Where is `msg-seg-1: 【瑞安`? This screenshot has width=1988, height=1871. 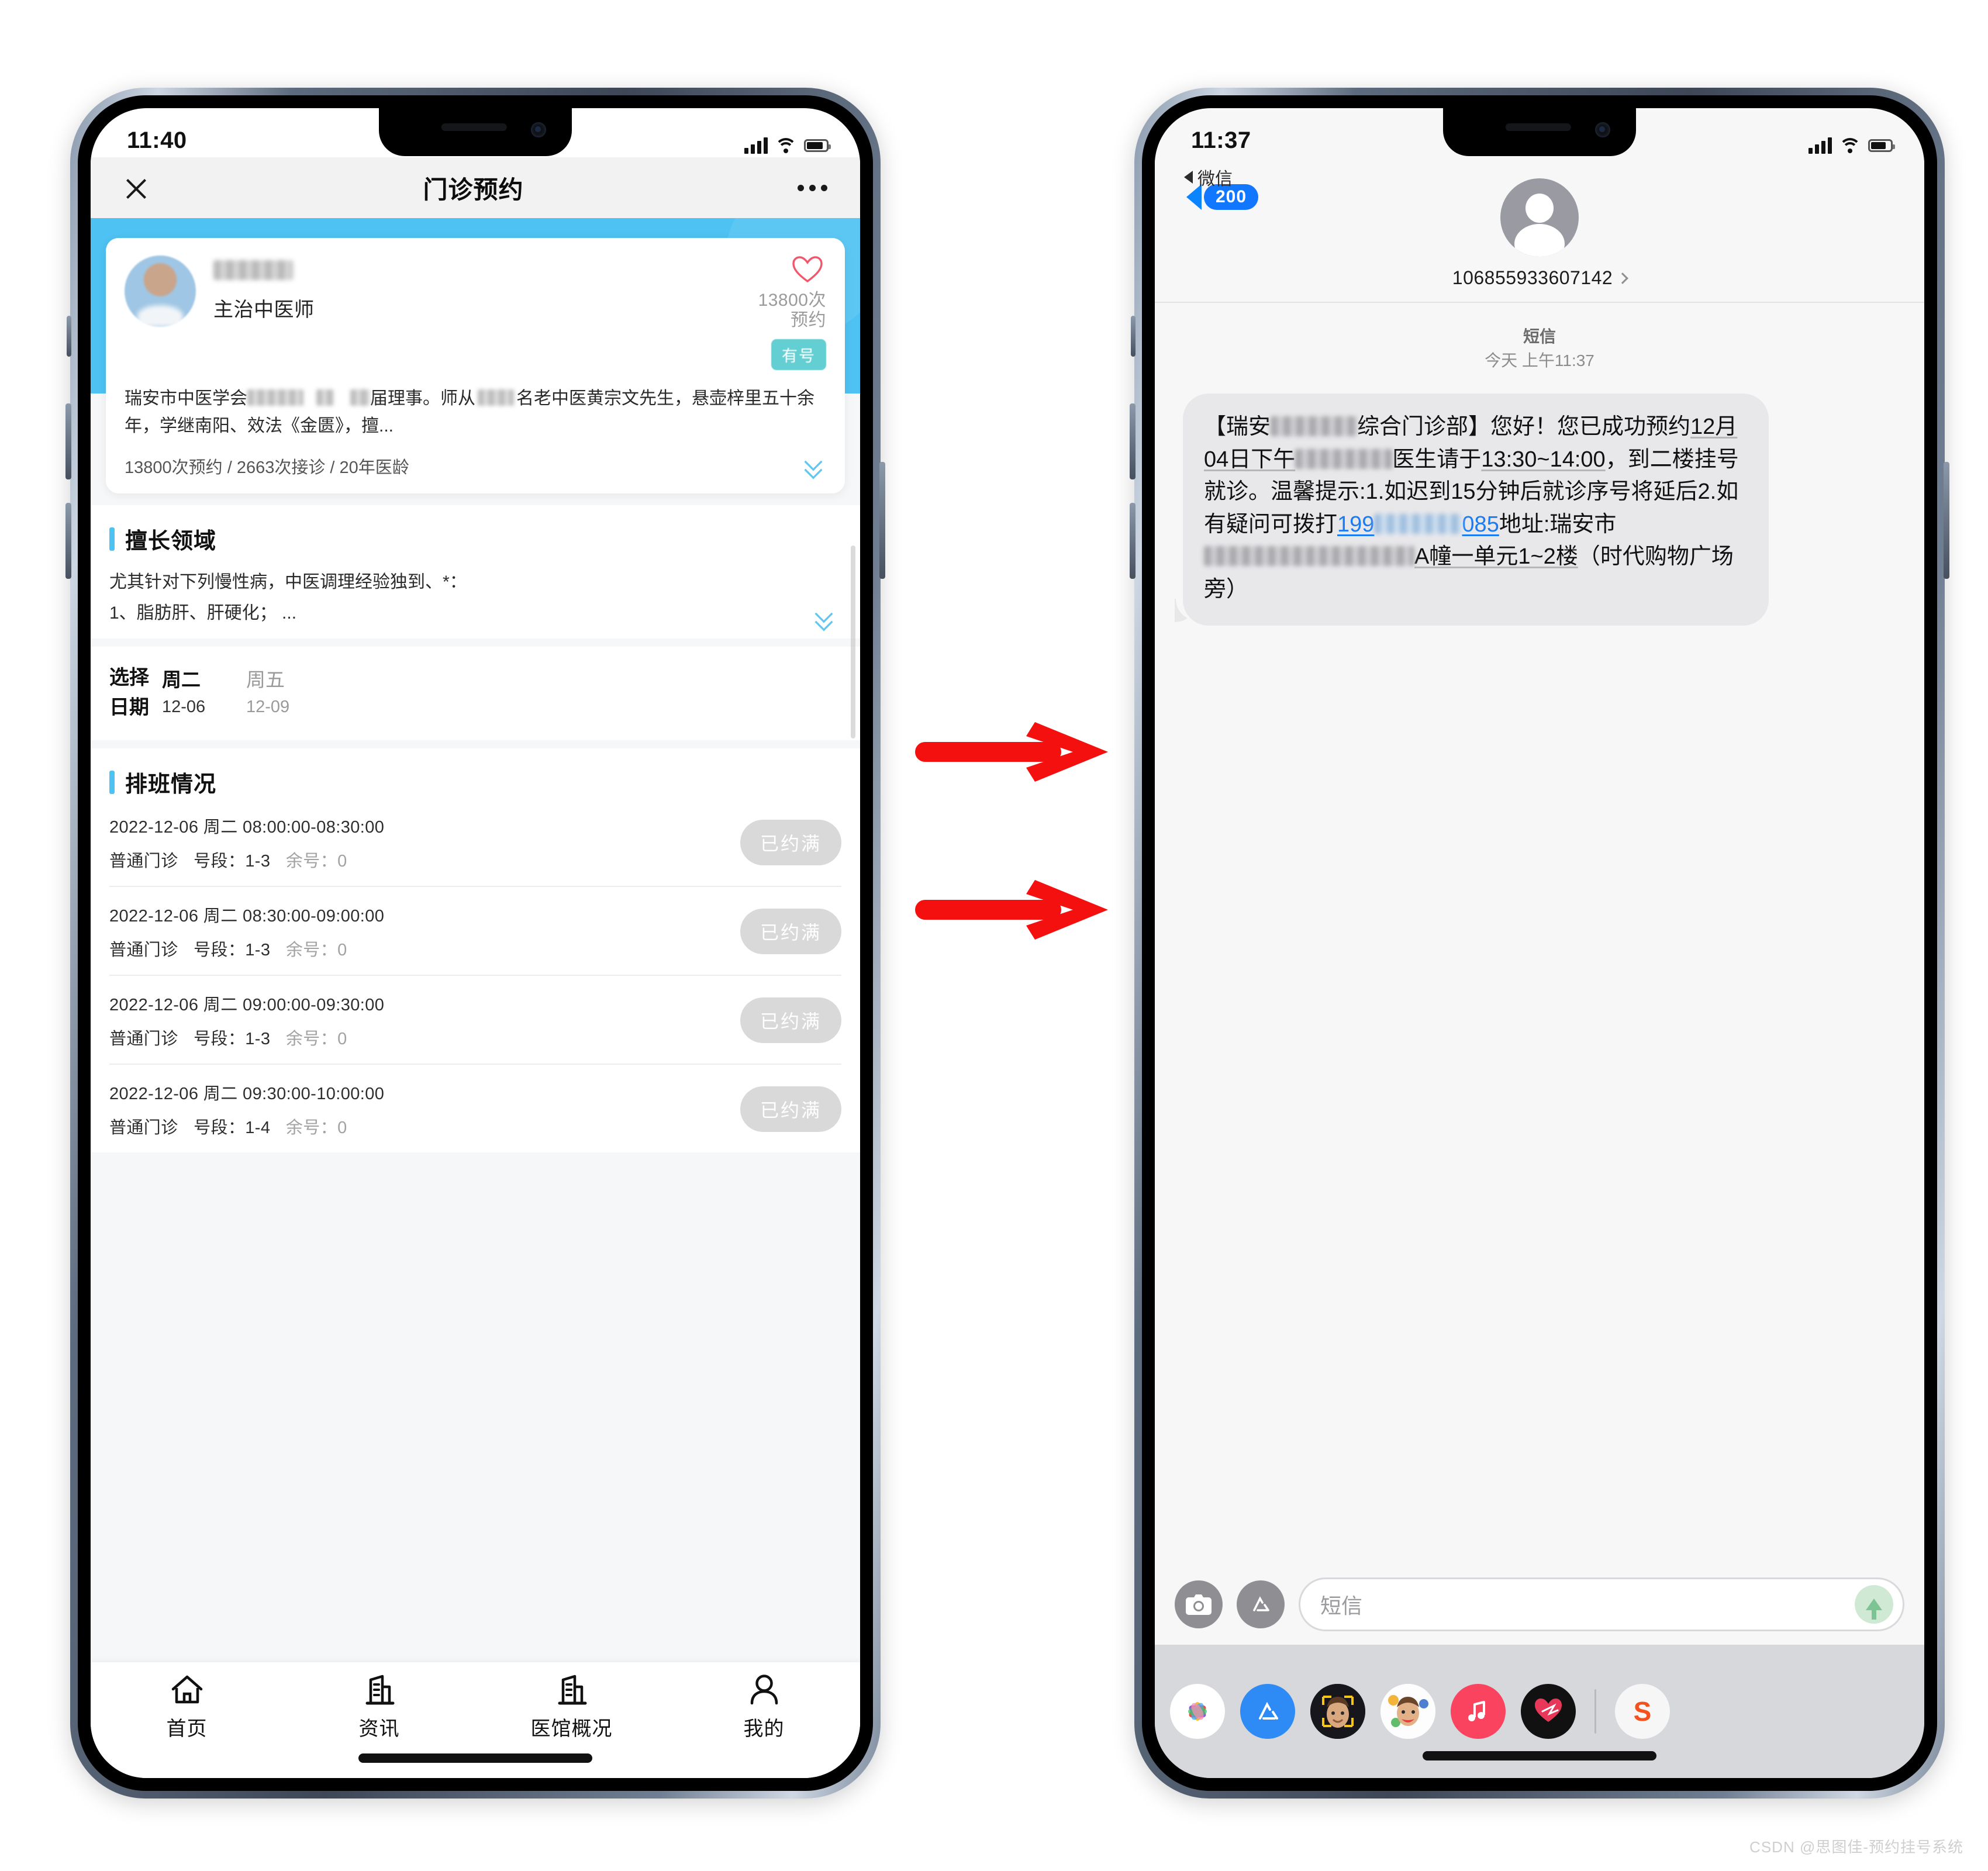 msg-seg-1: 【瑞安 is located at coordinates (1238, 428).